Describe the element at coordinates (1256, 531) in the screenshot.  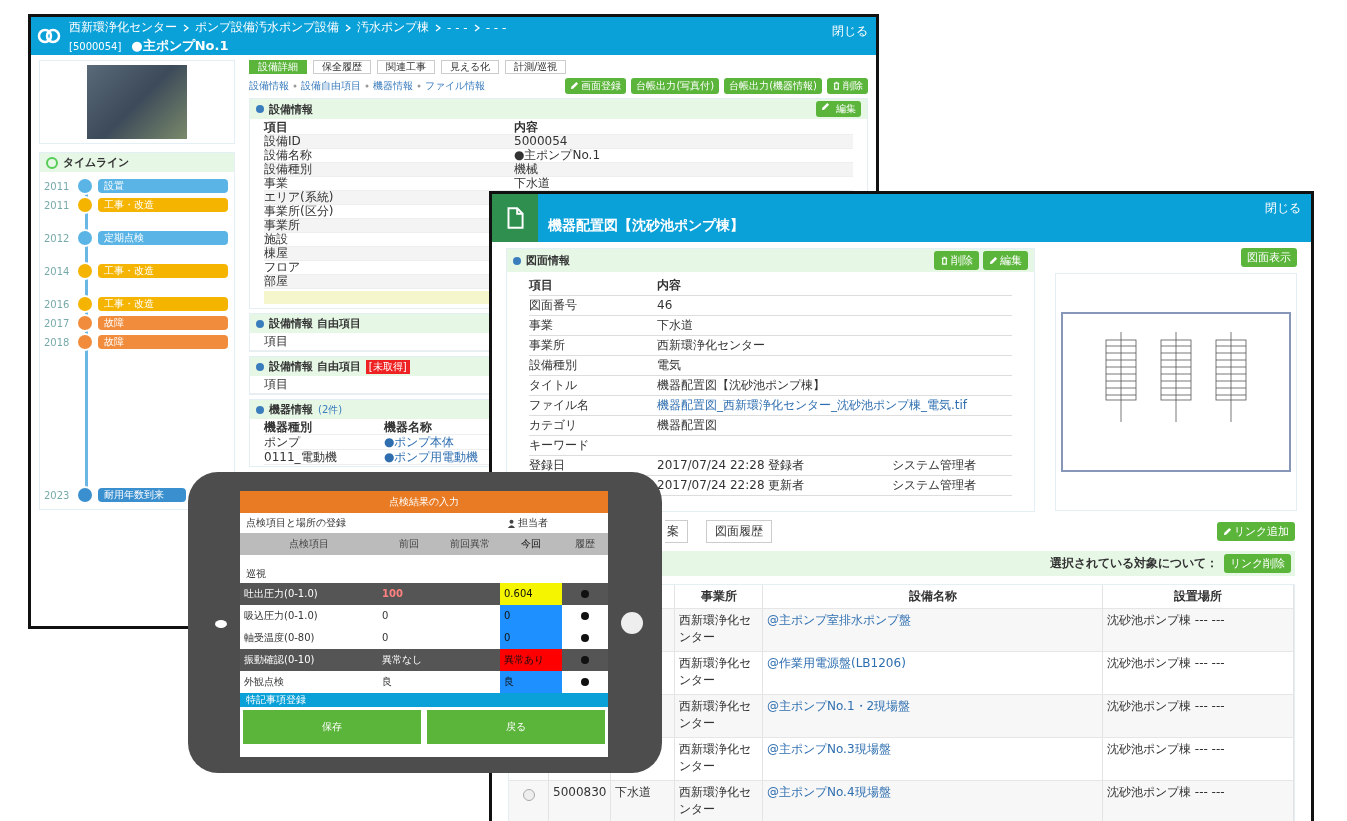
I see `add-link-button: リンク追加` at that location.